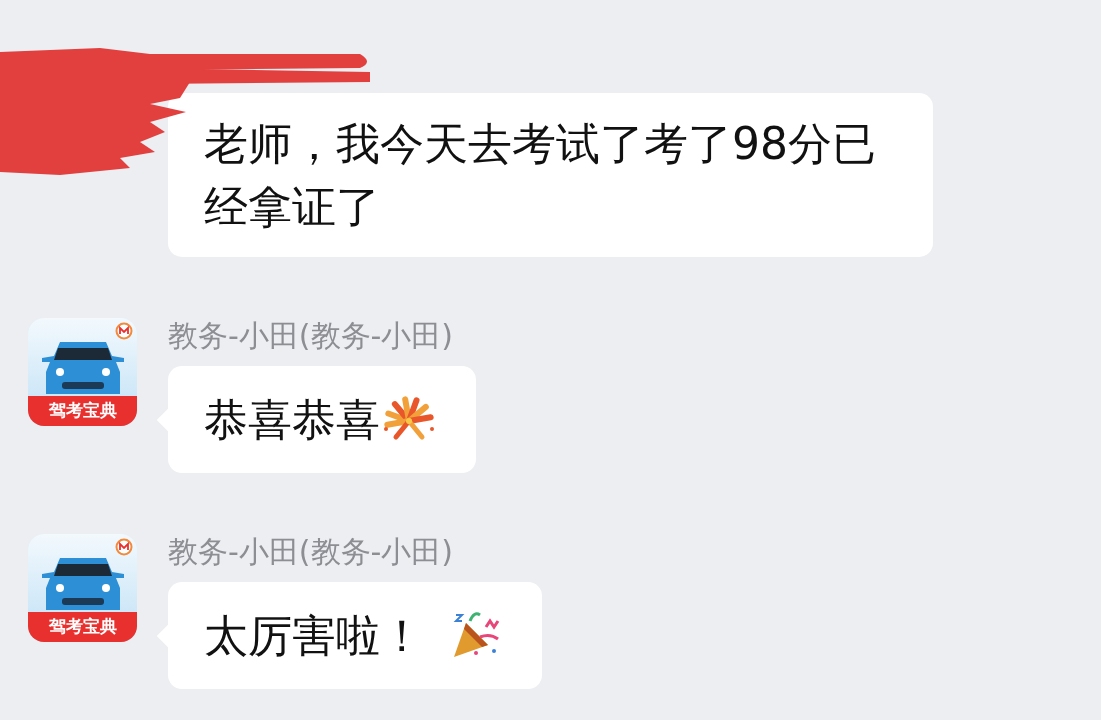 This screenshot has width=1101, height=720. I want to click on message-bubble: 太厉害啦！, so click(355, 635).